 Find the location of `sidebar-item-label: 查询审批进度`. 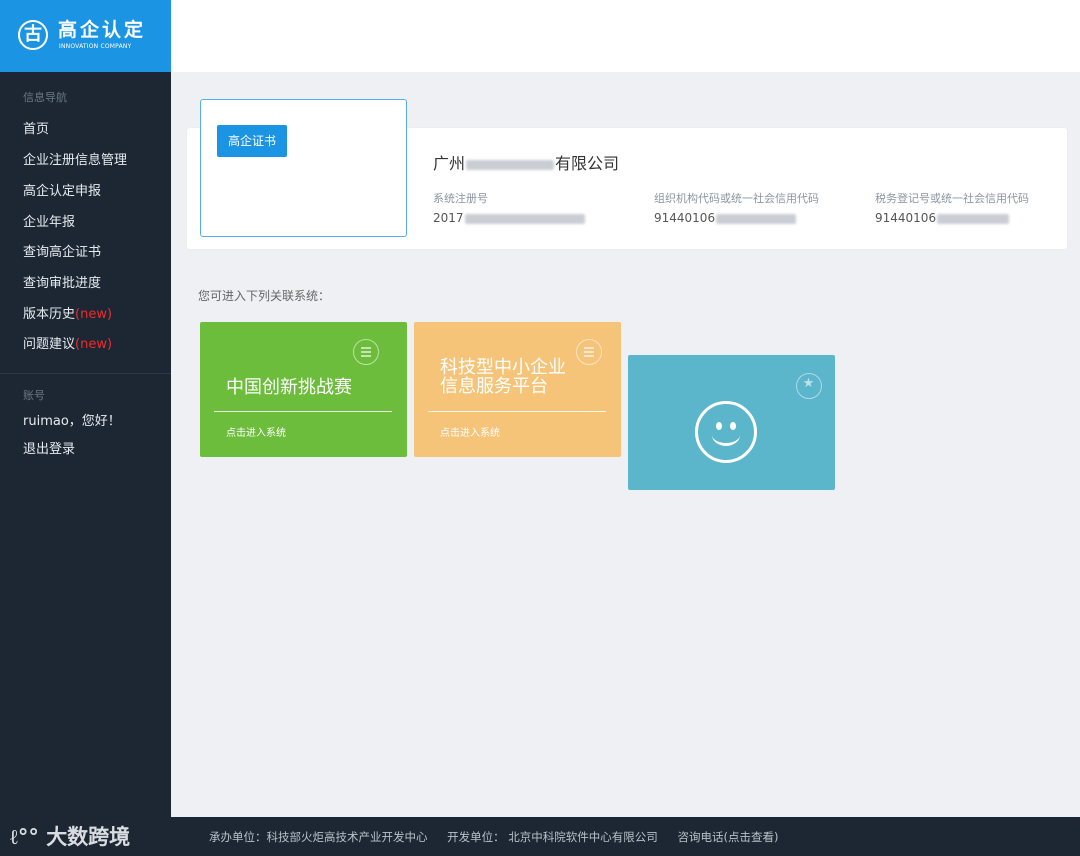

sidebar-item-label: 查询审批进度 is located at coordinates (62, 283).